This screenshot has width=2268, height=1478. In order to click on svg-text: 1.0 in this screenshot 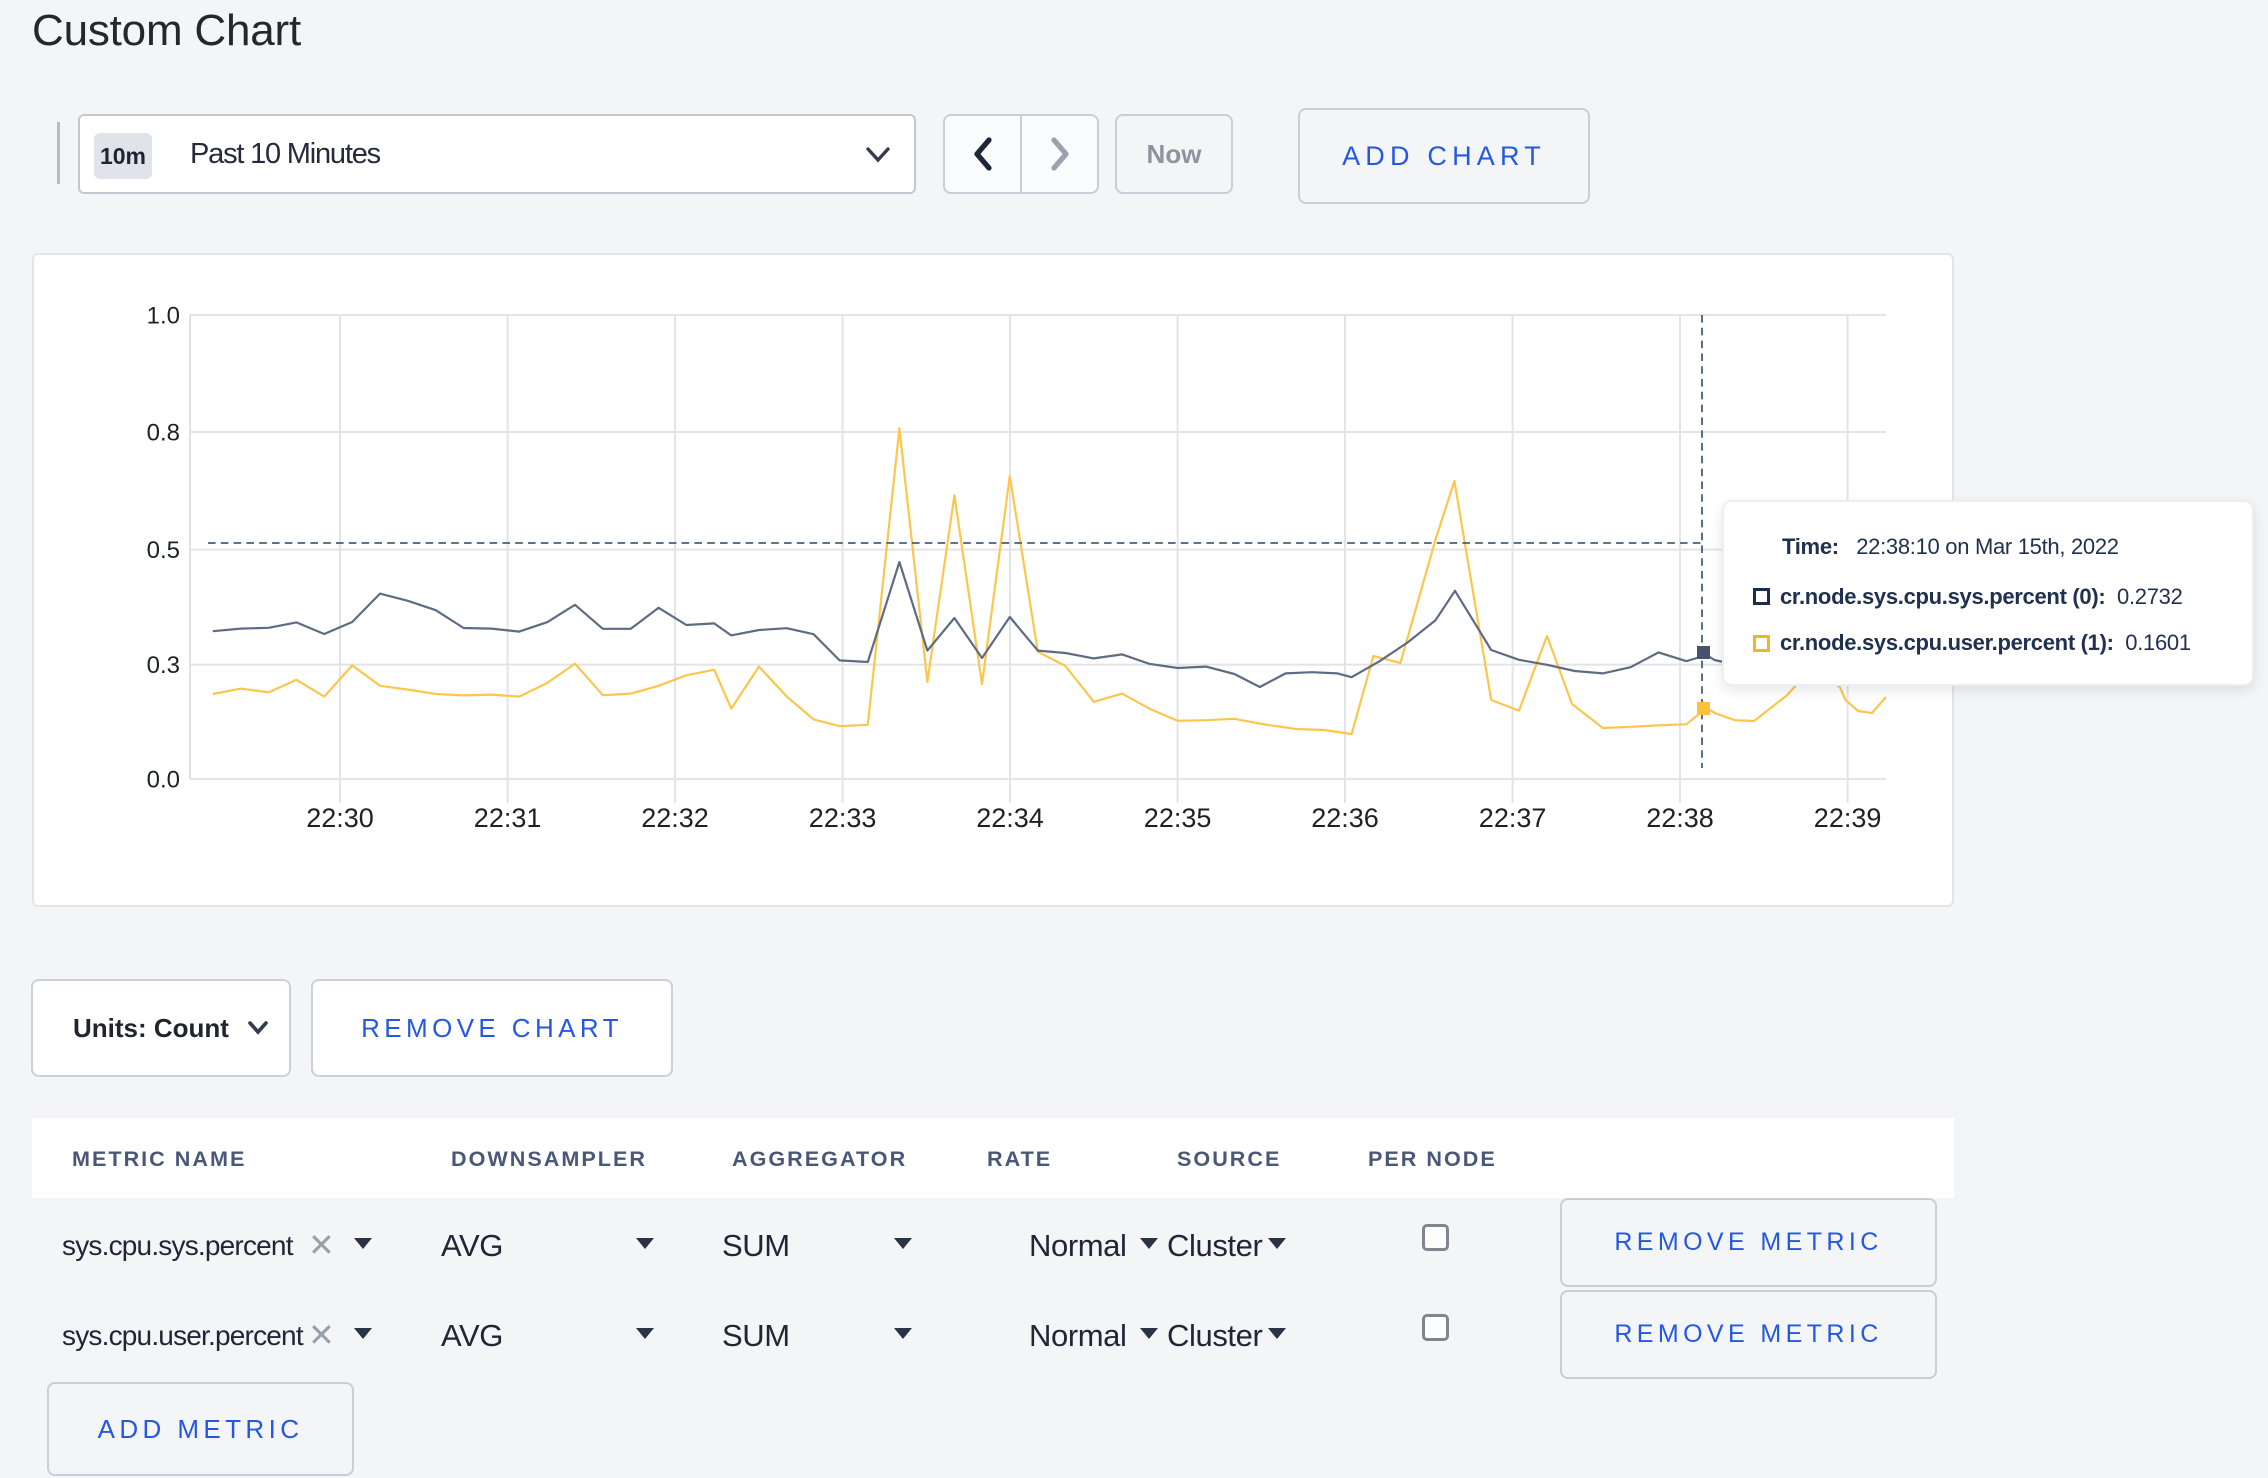, I will do `click(163, 316)`.